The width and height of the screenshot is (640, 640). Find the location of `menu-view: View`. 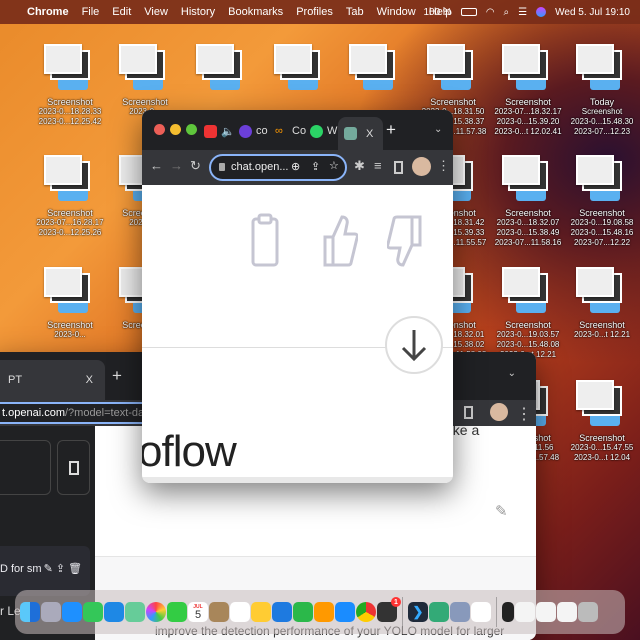

menu-view: View is located at coordinates (156, 12).